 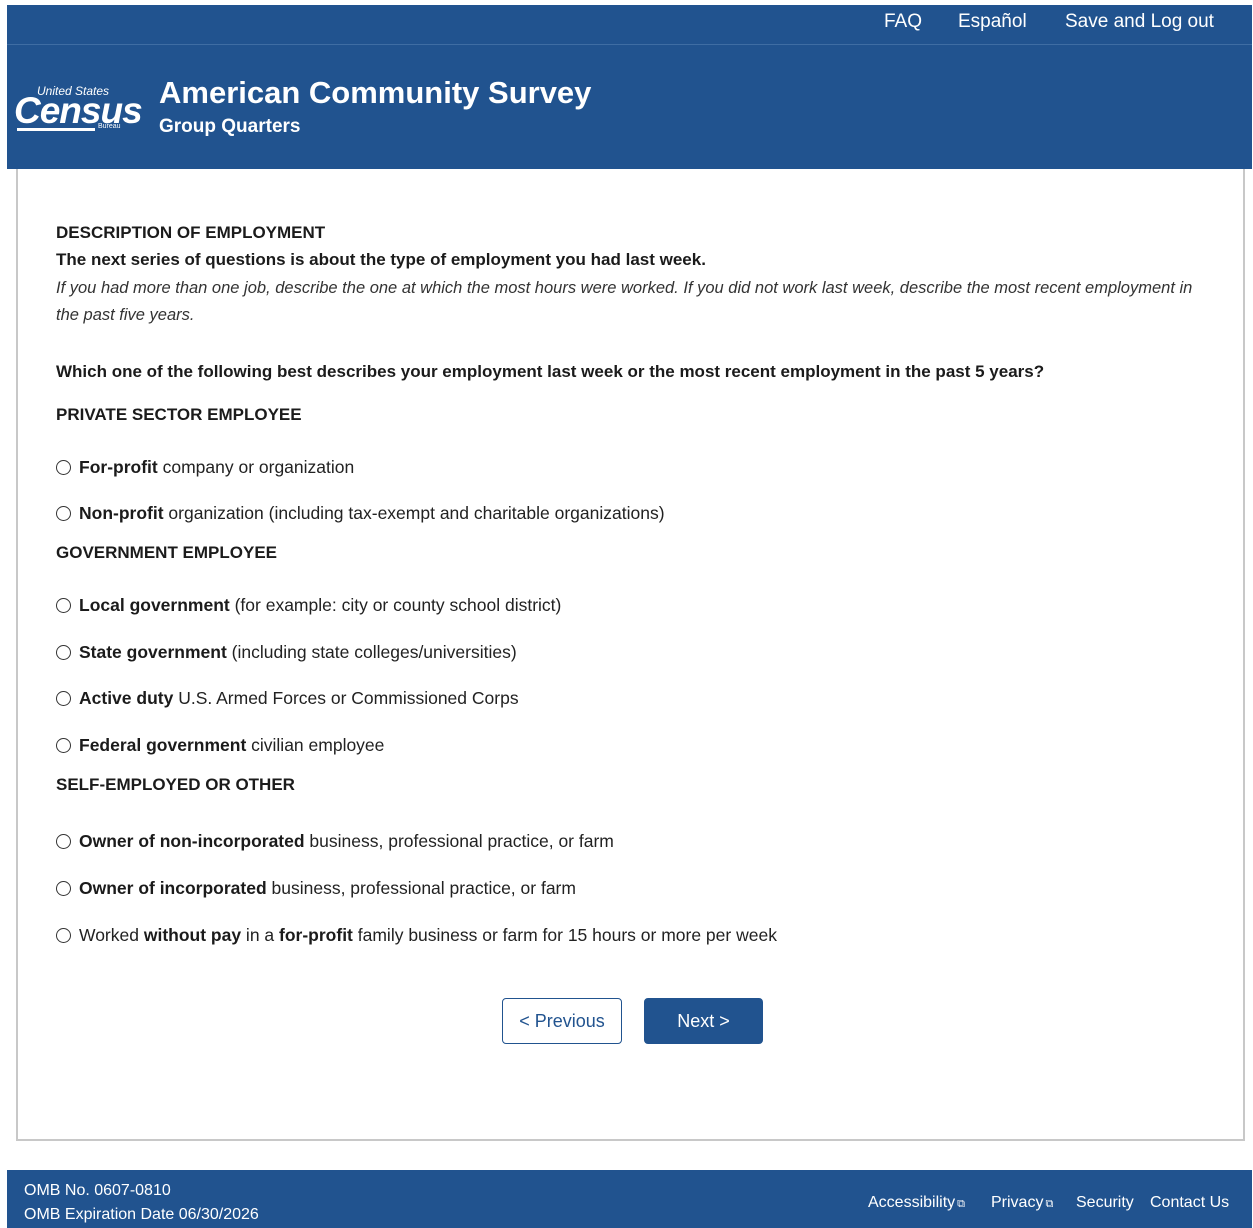 What do you see at coordinates (316, 935) in the screenshot?
I see `option-bold-text: for-profit` at bounding box center [316, 935].